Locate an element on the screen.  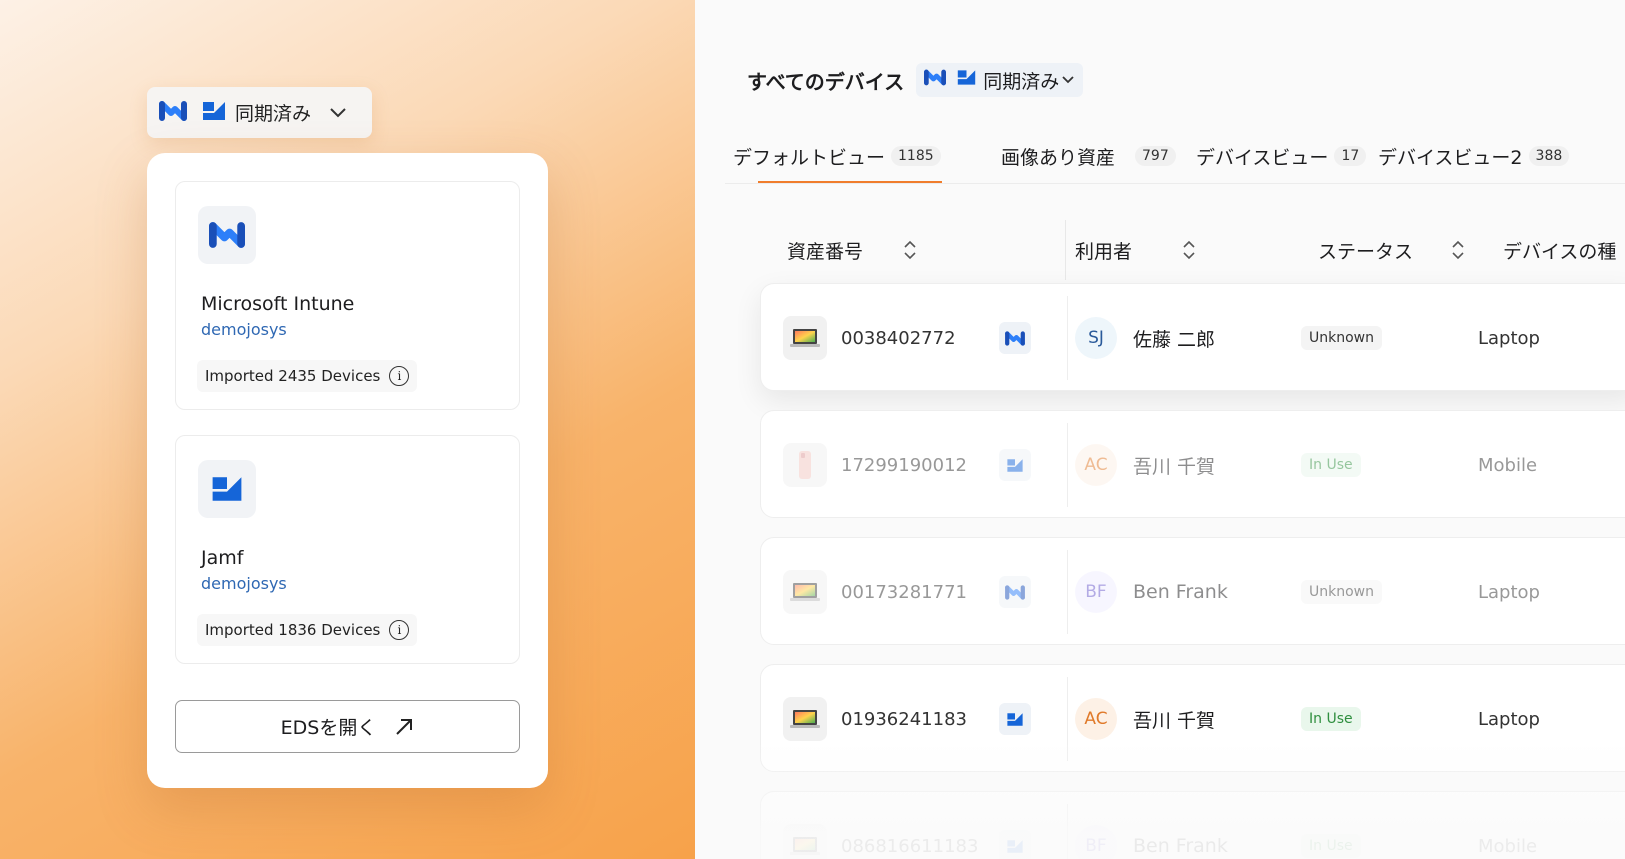
column-header-device-type: デバイスの種 is located at coordinates (1559, 250).